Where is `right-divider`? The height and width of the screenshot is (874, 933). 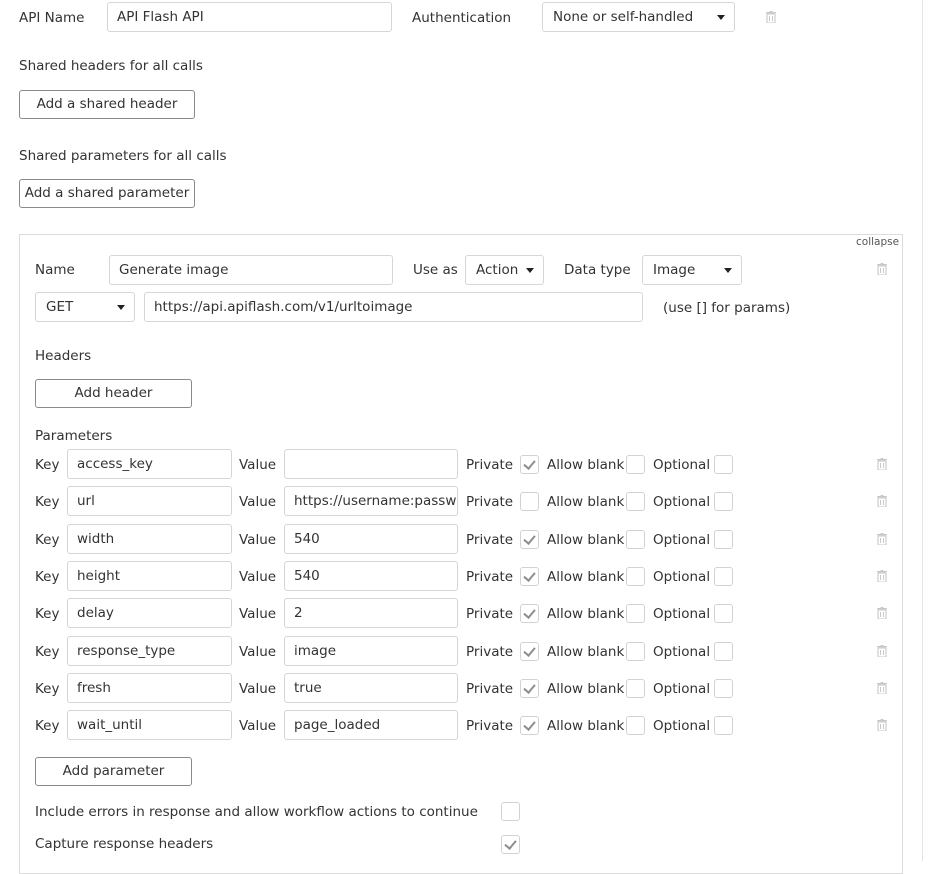
right-divider is located at coordinates (922, 430).